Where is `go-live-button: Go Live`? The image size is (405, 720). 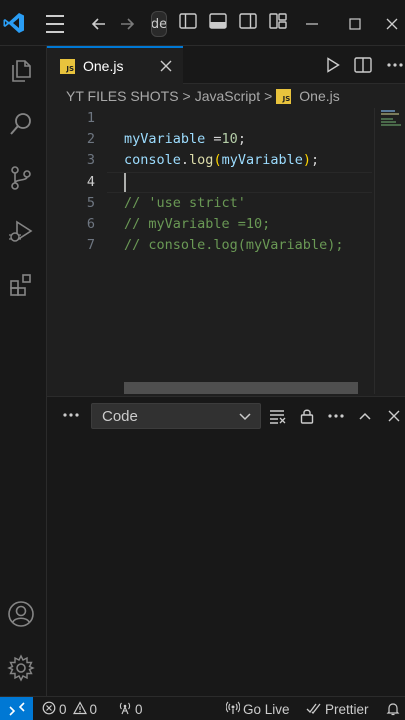
go-live-button: Go Live is located at coordinates (257, 708).